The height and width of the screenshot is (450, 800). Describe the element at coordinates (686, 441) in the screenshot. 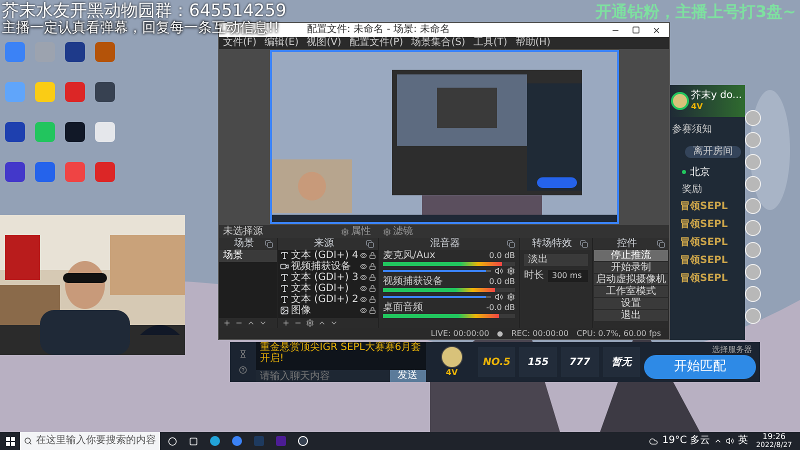

I see `weather-text: 19°C 多云` at that location.